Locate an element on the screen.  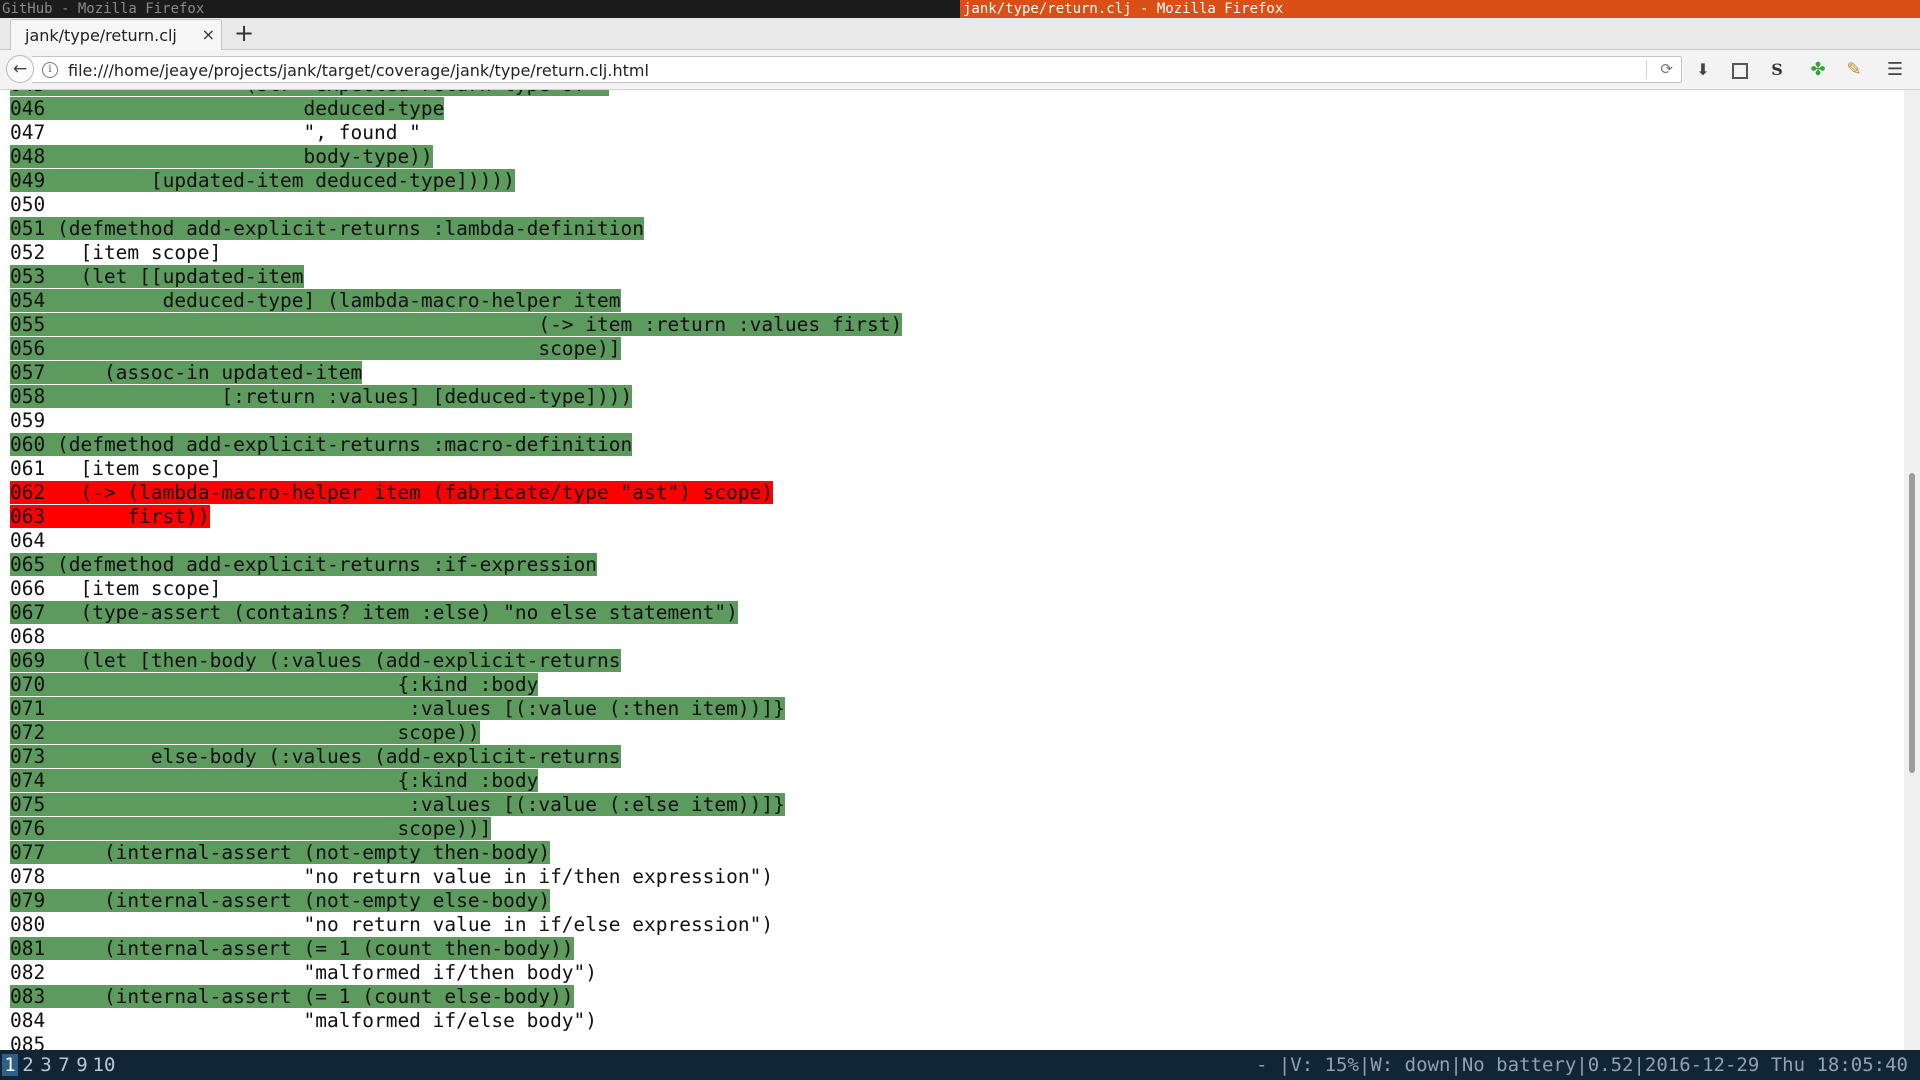
back-arrow-icon: ← is located at coordinates (20, 69).